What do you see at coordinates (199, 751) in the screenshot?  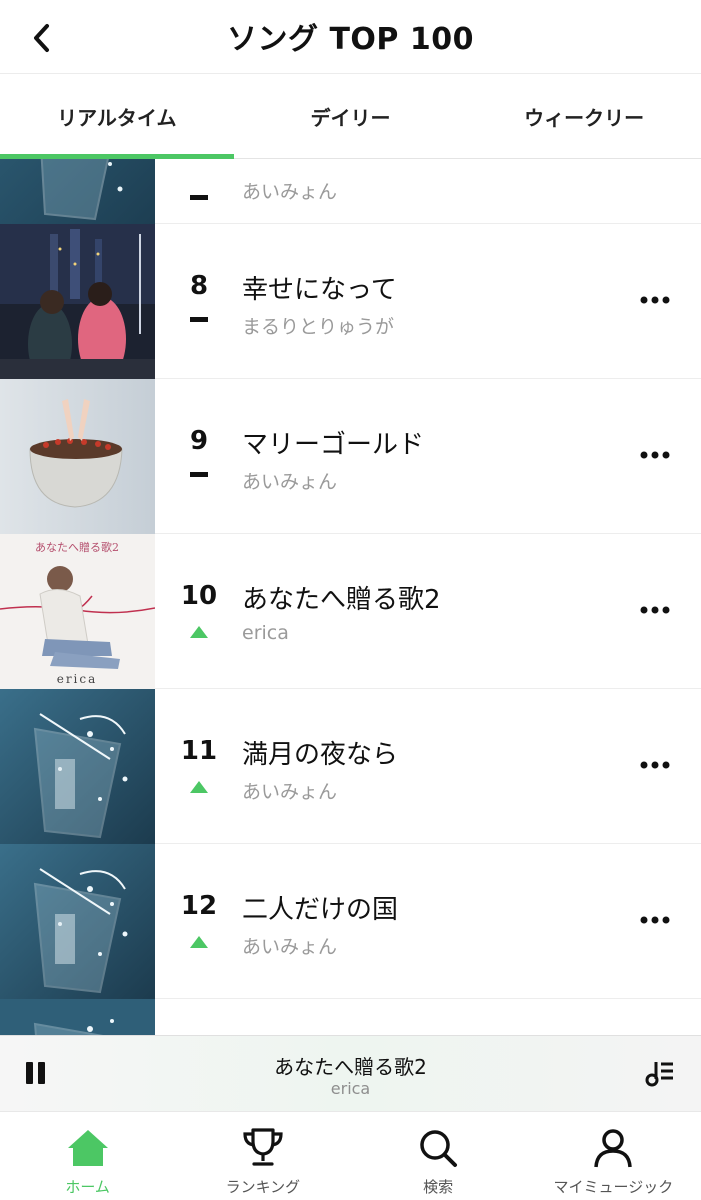 I see `rank-number: 11` at bounding box center [199, 751].